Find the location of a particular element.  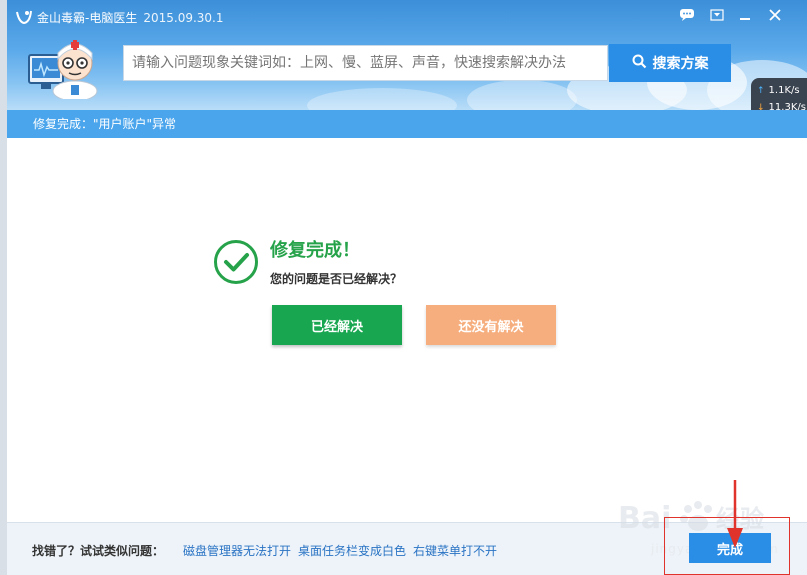

doctor-avatar is located at coordinates (64, 67).